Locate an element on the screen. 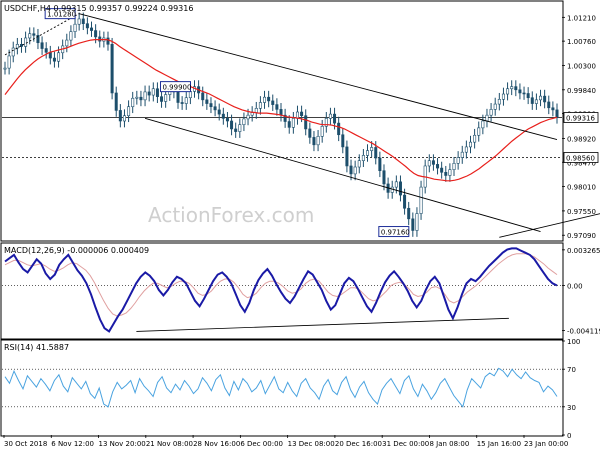 The height and width of the screenshot is (450, 600). watermark-text: ActionForex.com is located at coordinates (231, 215).